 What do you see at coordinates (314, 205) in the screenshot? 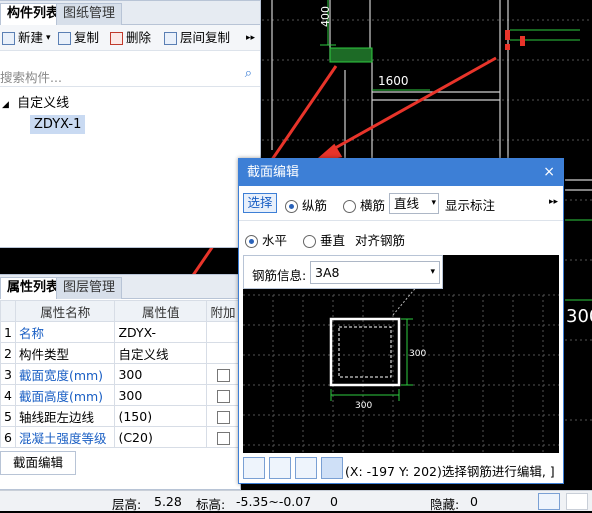
I see `longitudinal-label: 纵筋` at bounding box center [314, 205].